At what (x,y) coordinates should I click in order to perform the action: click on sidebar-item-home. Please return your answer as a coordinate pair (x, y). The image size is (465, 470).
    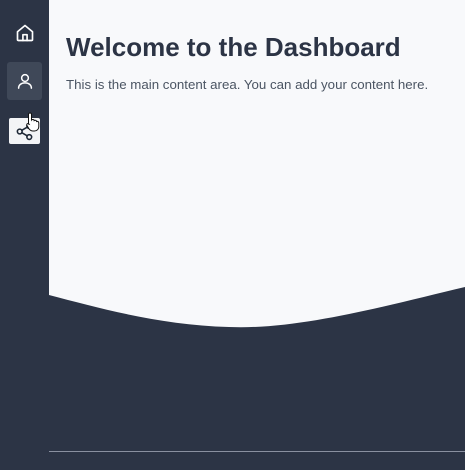
    Looking at the image, I should click on (24, 33).